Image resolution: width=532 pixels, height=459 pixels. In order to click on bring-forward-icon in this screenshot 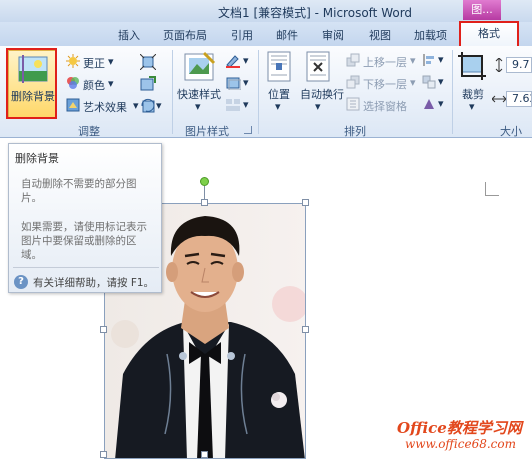, I will do `click(353, 60)`.